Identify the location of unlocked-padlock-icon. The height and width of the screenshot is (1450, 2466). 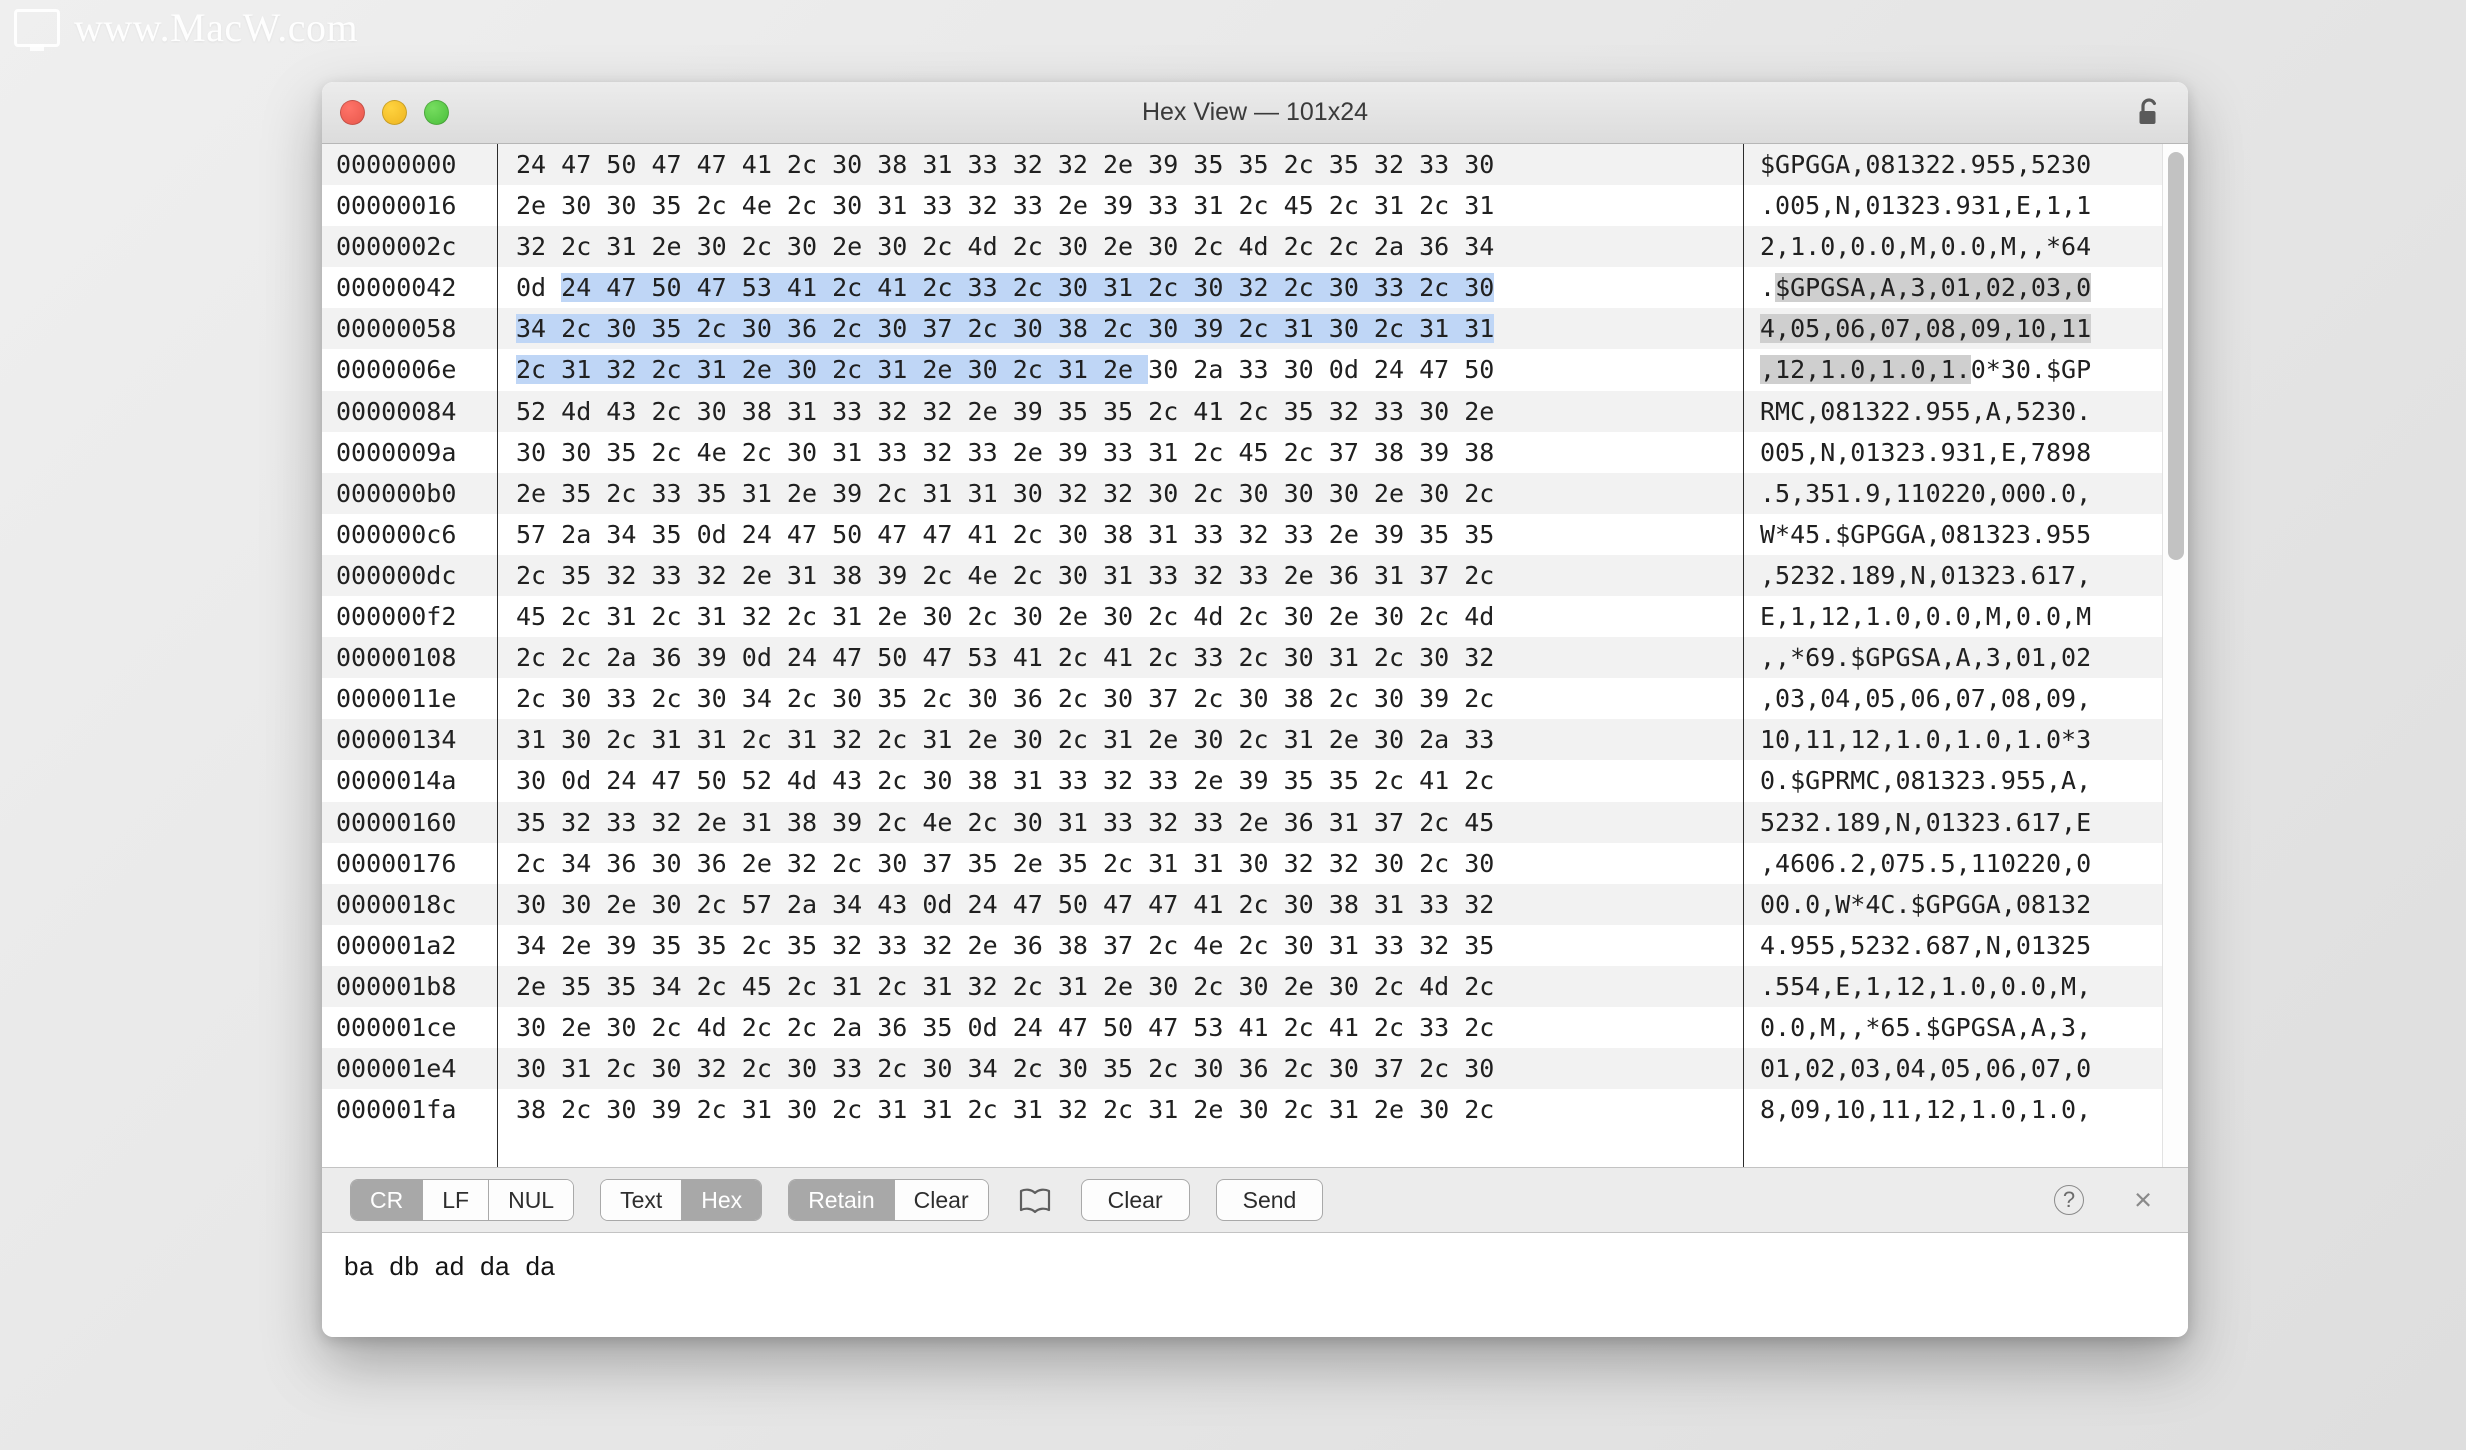
(2149, 112).